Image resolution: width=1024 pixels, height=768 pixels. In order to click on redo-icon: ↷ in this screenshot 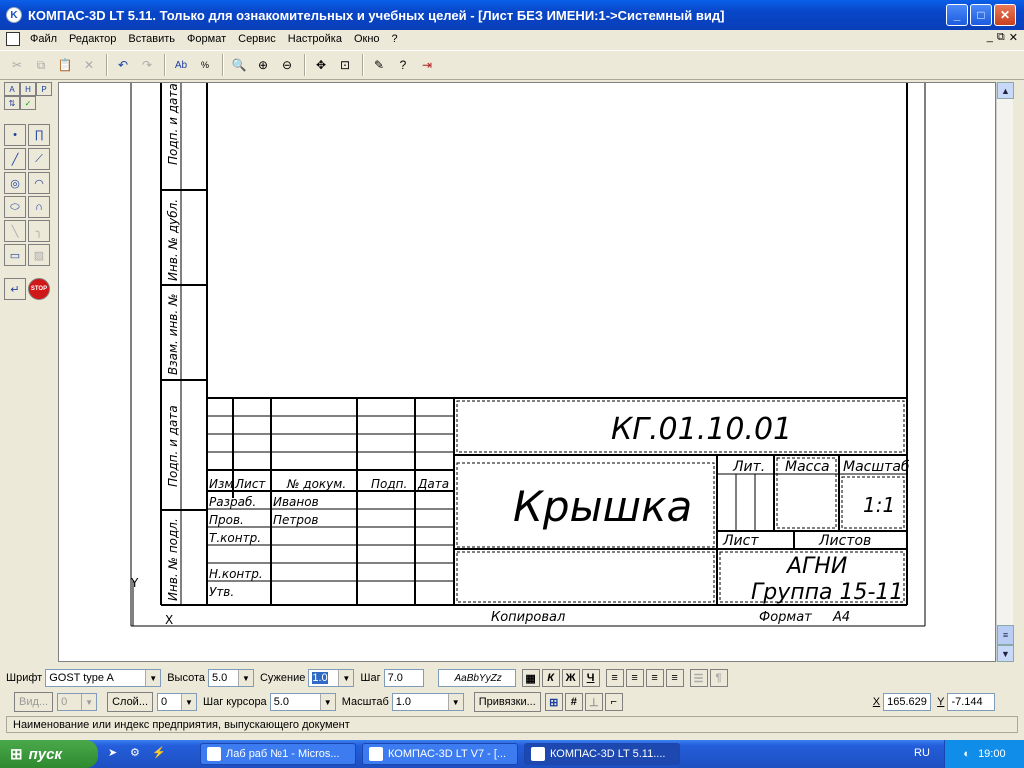, I will do `click(147, 65)`.